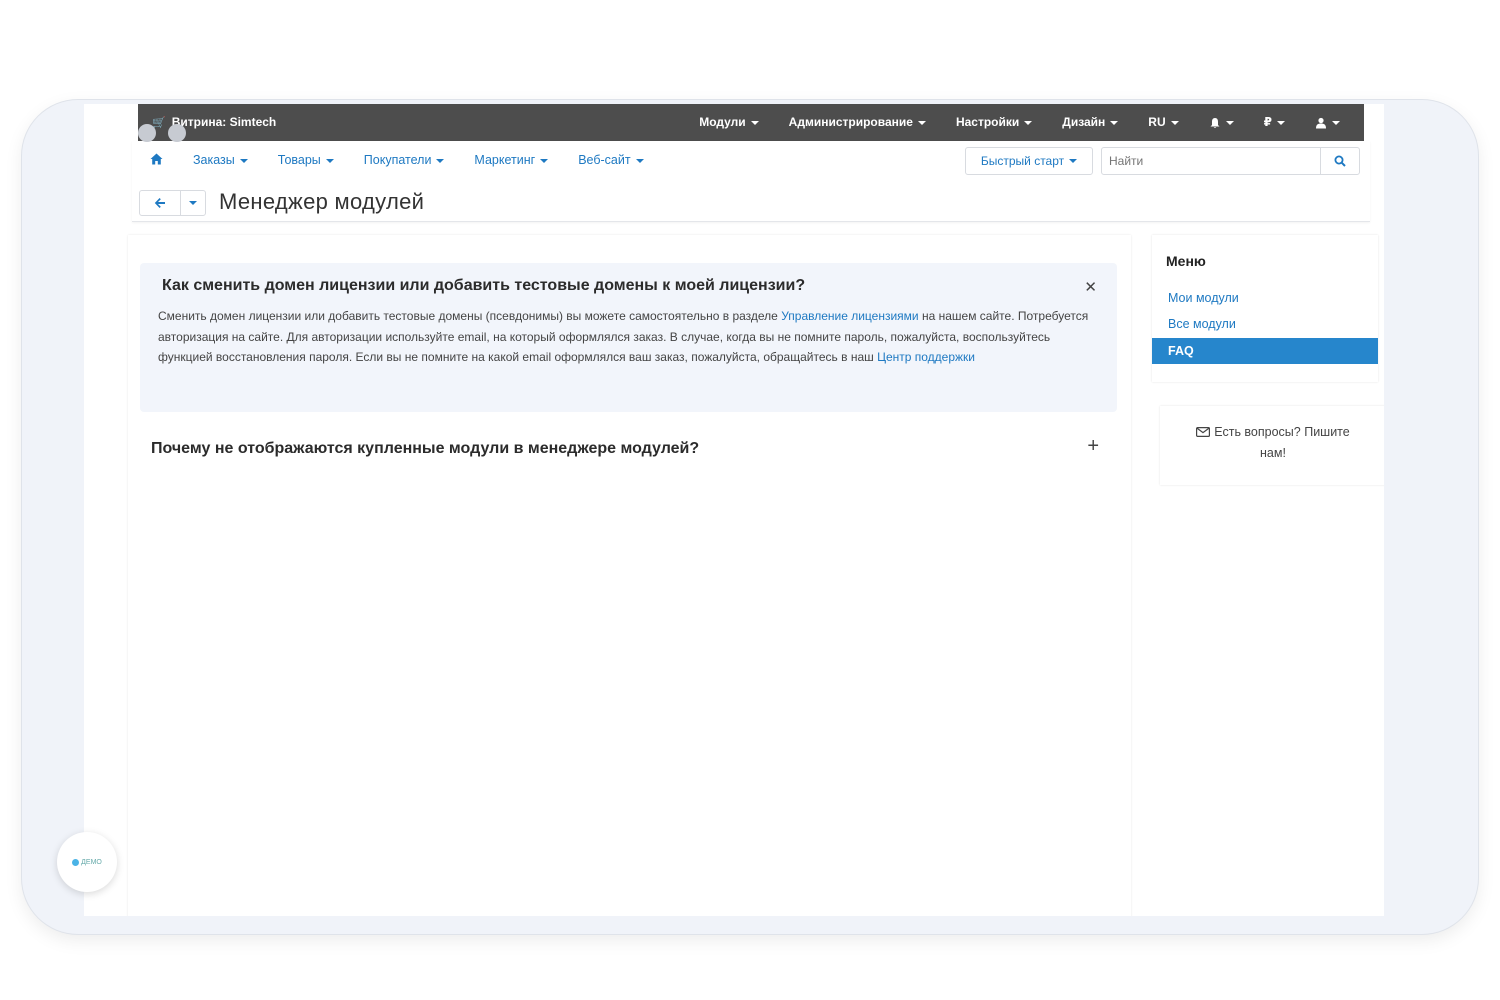  What do you see at coordinates (87, 862) in the screenshot?
I see `demo-badge: ДЕМО` at bounding box center [87, 862].